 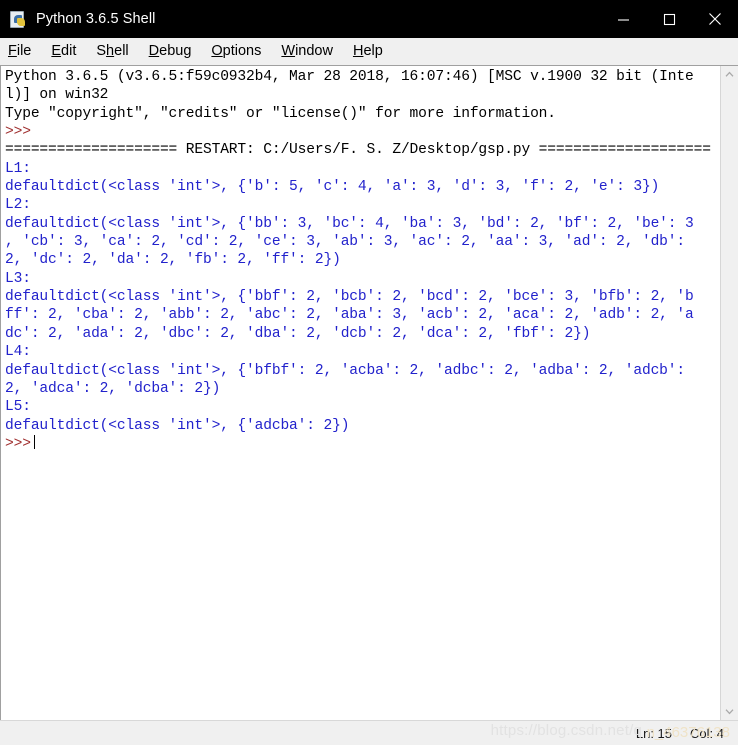 I want to click on maximize-icon, so click(x=669, y=19).